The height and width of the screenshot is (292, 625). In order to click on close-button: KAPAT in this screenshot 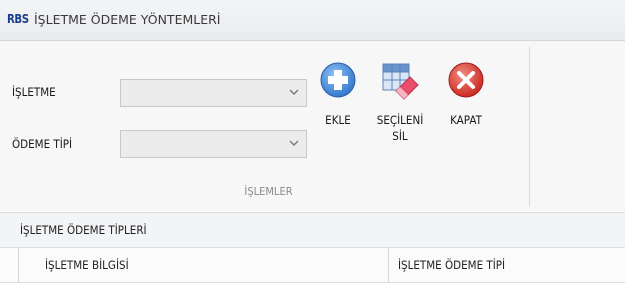, I will do `click(466, 111)`.